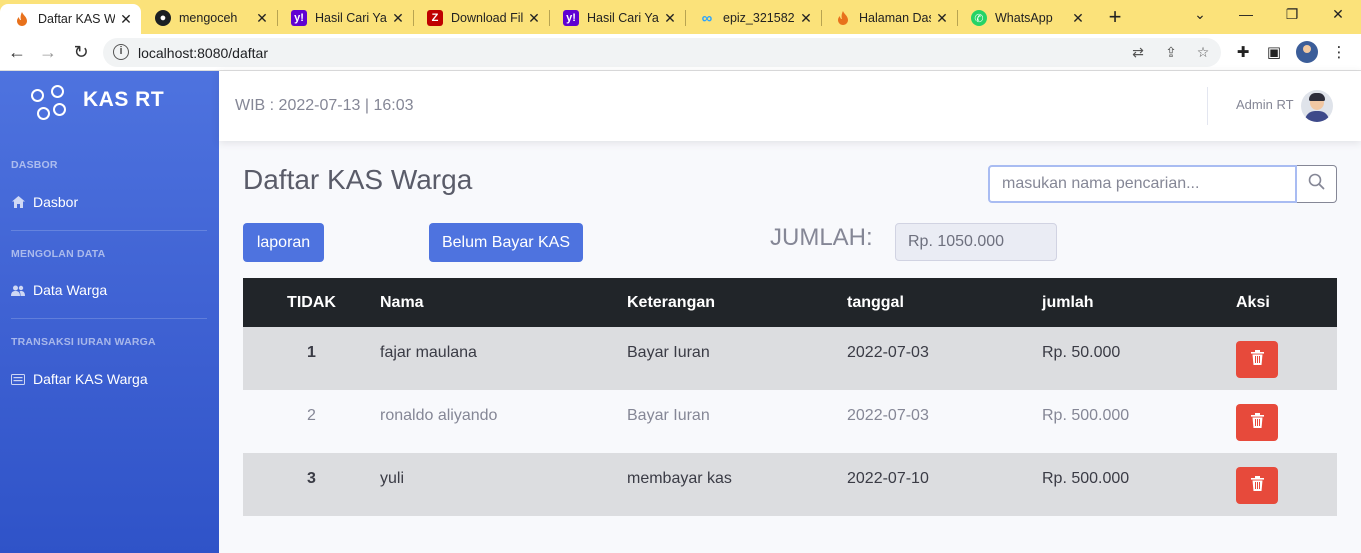  I want to click on tab-yahoo-2: y! Hasil Cari Yah ✕, so click(617, 18).